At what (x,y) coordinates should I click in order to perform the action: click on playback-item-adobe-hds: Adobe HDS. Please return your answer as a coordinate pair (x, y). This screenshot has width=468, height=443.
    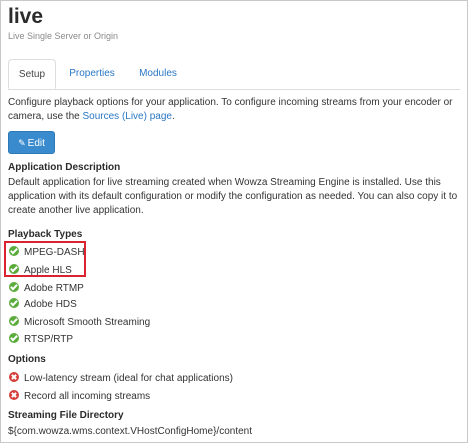
    Looking at the image, I should click on (43, 305).